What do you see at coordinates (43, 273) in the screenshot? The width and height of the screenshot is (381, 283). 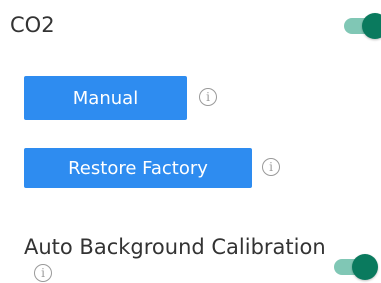 I see `auto-background-calibration-info-icon: i` at bounding box center [43, 273].